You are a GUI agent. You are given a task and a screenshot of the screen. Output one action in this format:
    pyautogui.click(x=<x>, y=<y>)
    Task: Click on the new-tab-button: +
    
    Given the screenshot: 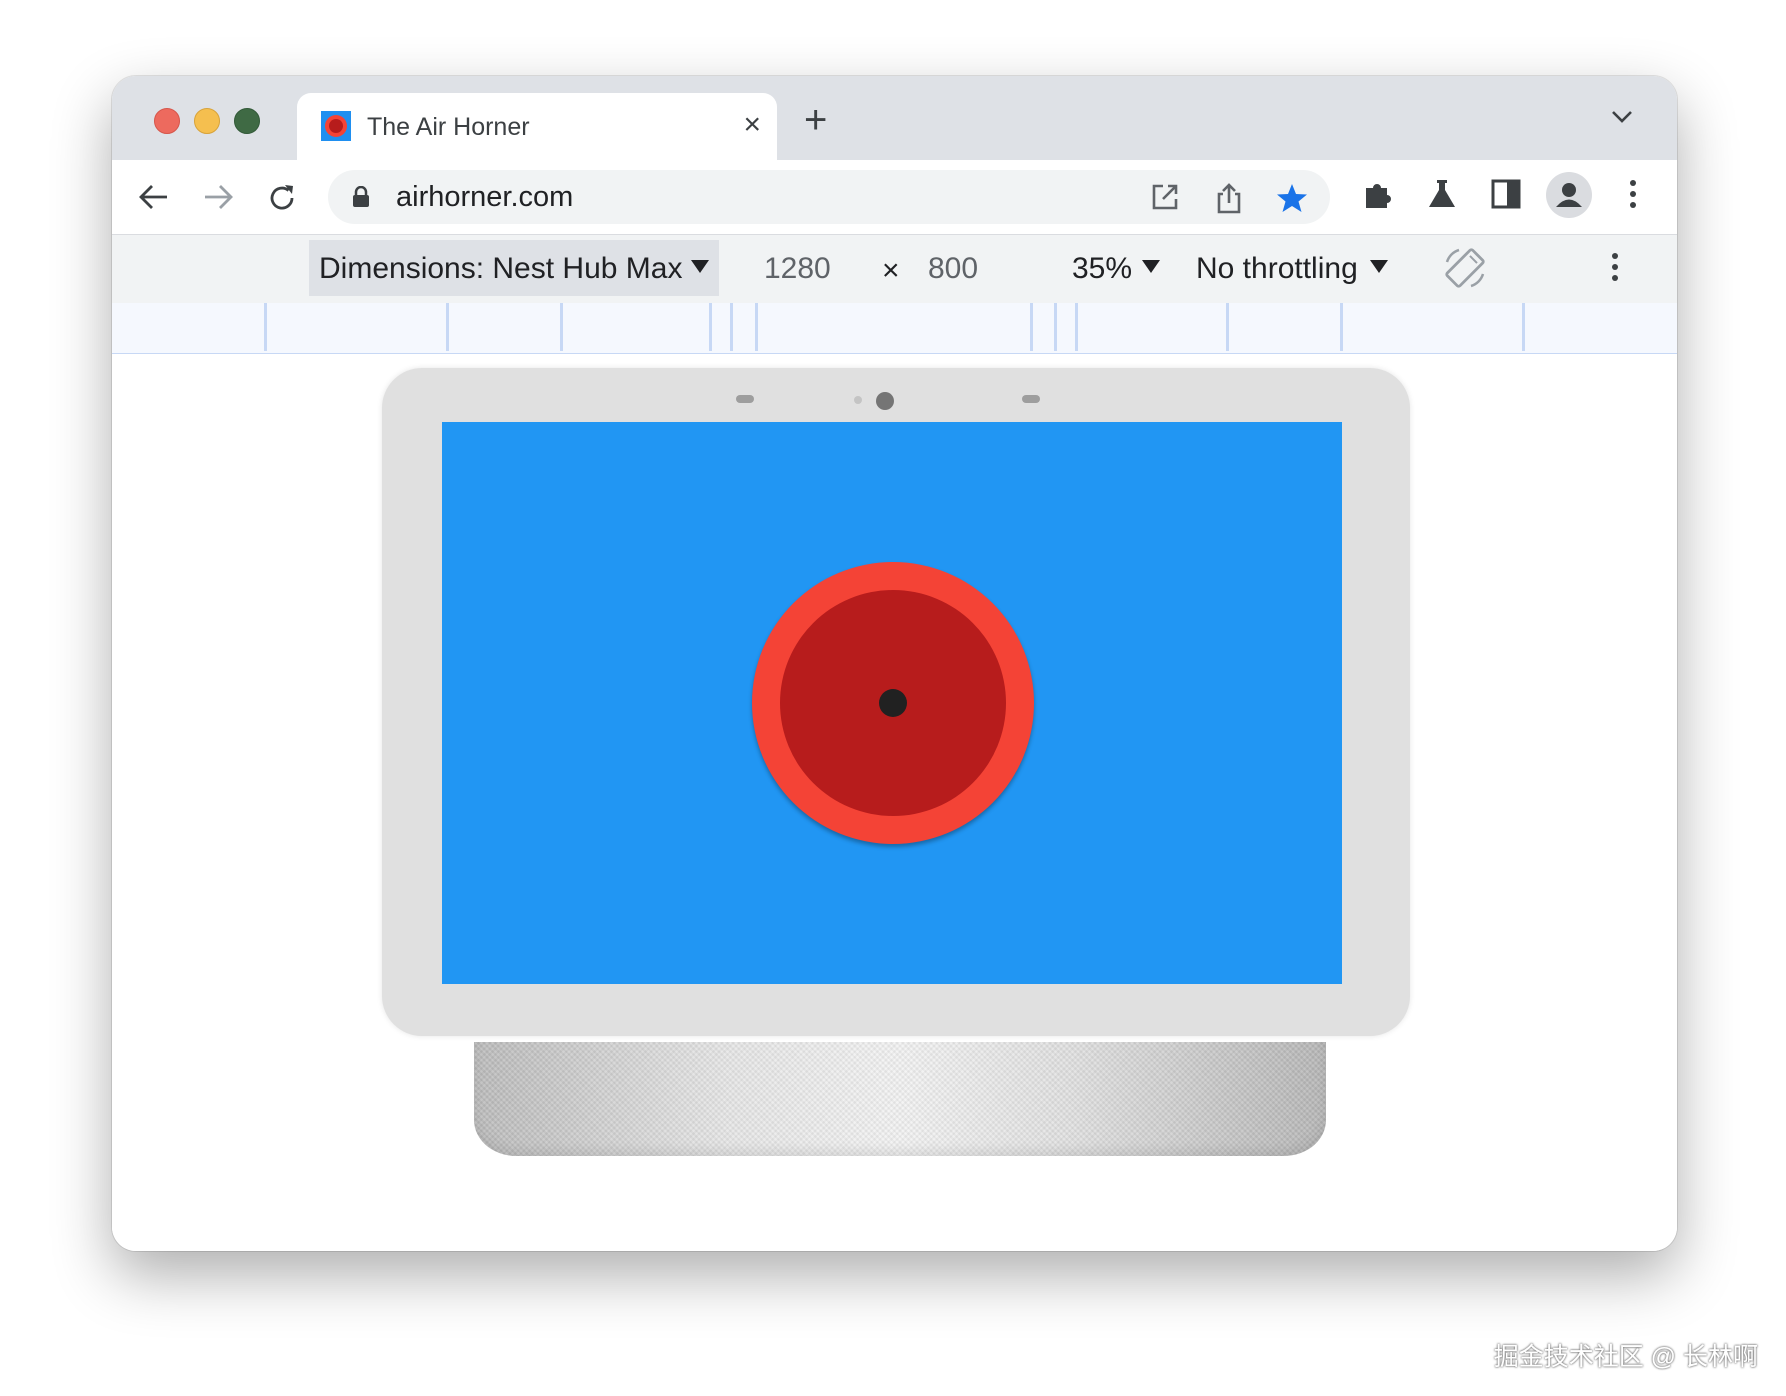 What is the action you would take?
    pyautogui.click(x=815, y=120)
    